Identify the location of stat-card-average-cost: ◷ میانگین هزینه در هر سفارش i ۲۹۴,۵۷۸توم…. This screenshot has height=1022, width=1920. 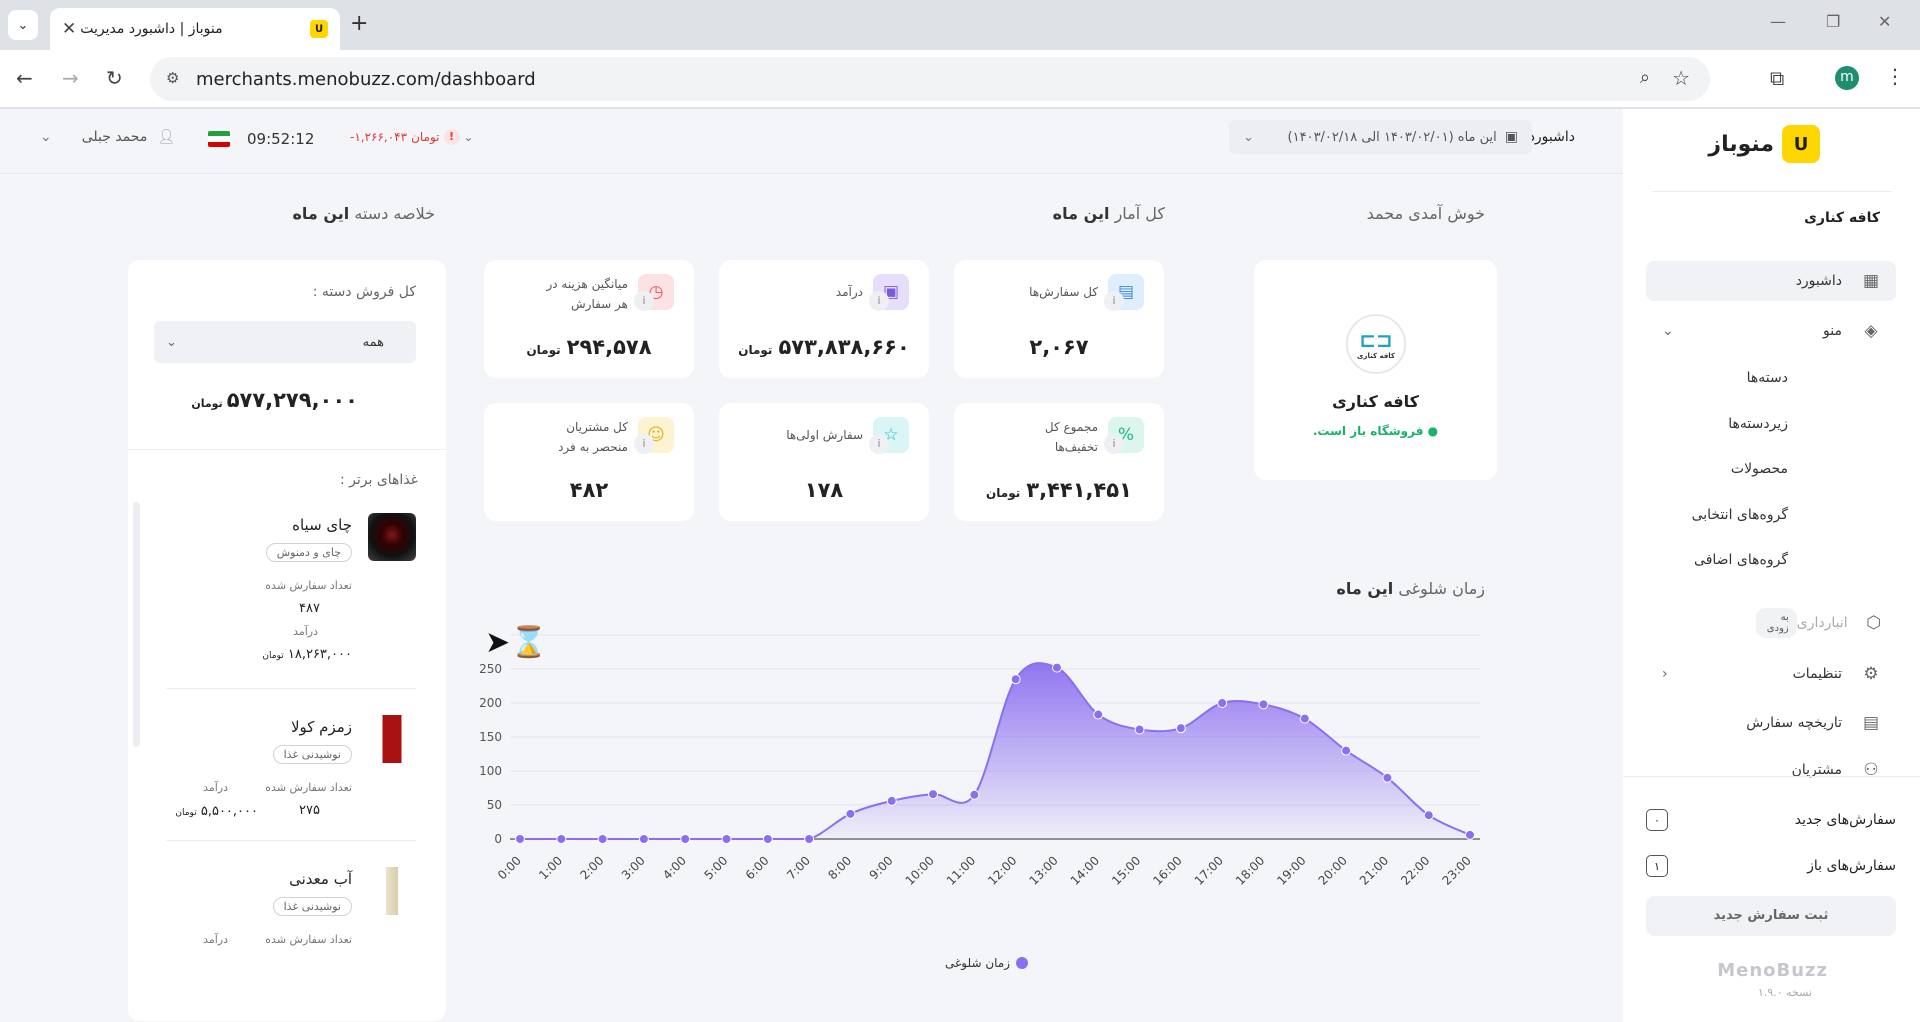
(589, 319).